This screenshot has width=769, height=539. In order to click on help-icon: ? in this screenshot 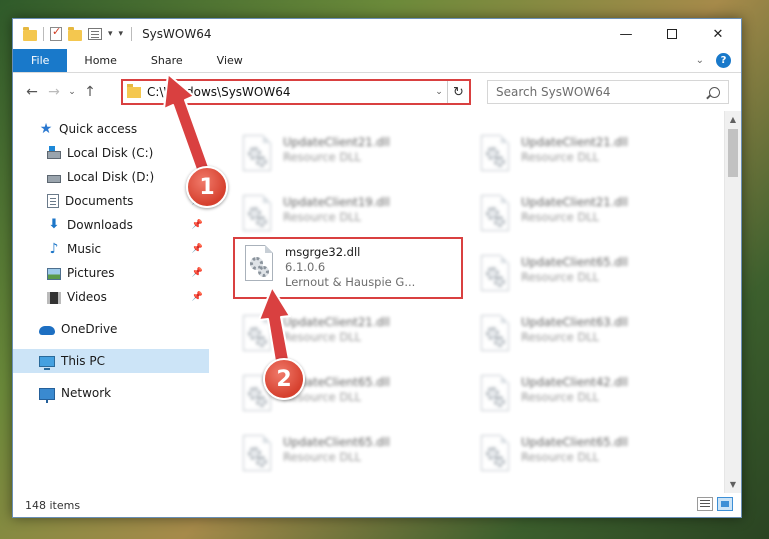, I will do `click(723, 60)`.